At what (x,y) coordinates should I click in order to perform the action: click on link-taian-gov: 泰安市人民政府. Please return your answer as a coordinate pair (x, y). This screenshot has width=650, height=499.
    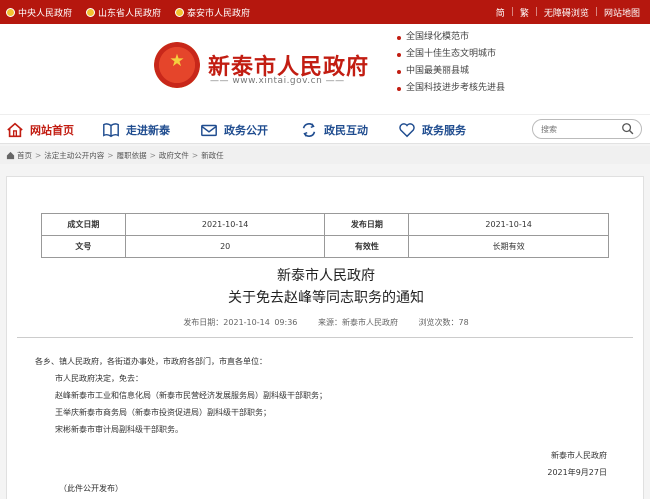
    Looking at the image, I should click on (212, 12).